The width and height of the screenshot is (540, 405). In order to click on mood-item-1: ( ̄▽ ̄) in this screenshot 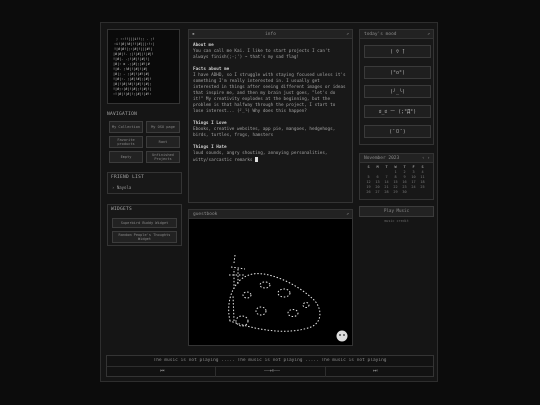, I will do `click(397, 51)`.